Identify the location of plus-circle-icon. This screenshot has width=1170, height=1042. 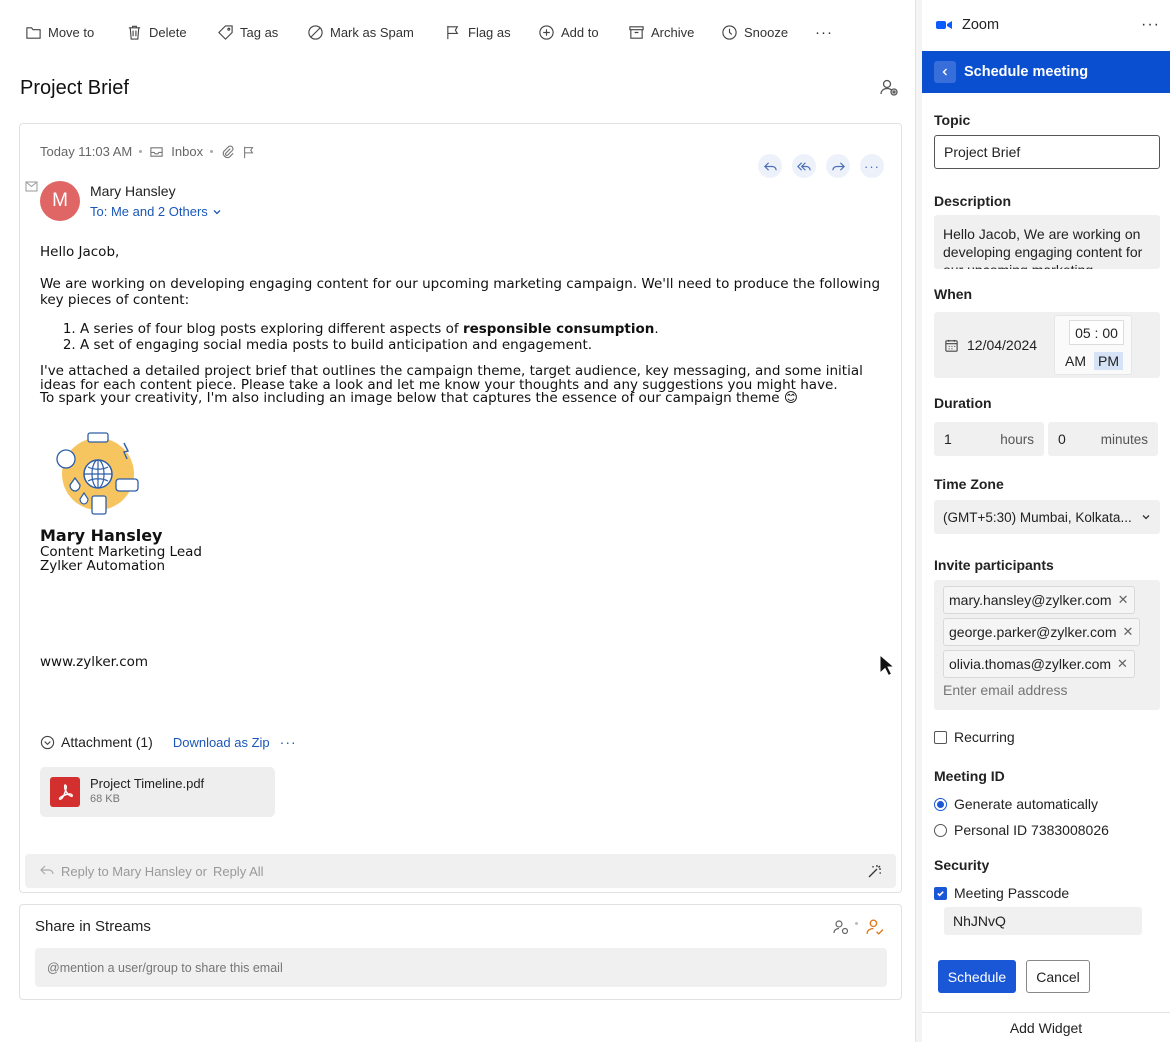
(546, 32).